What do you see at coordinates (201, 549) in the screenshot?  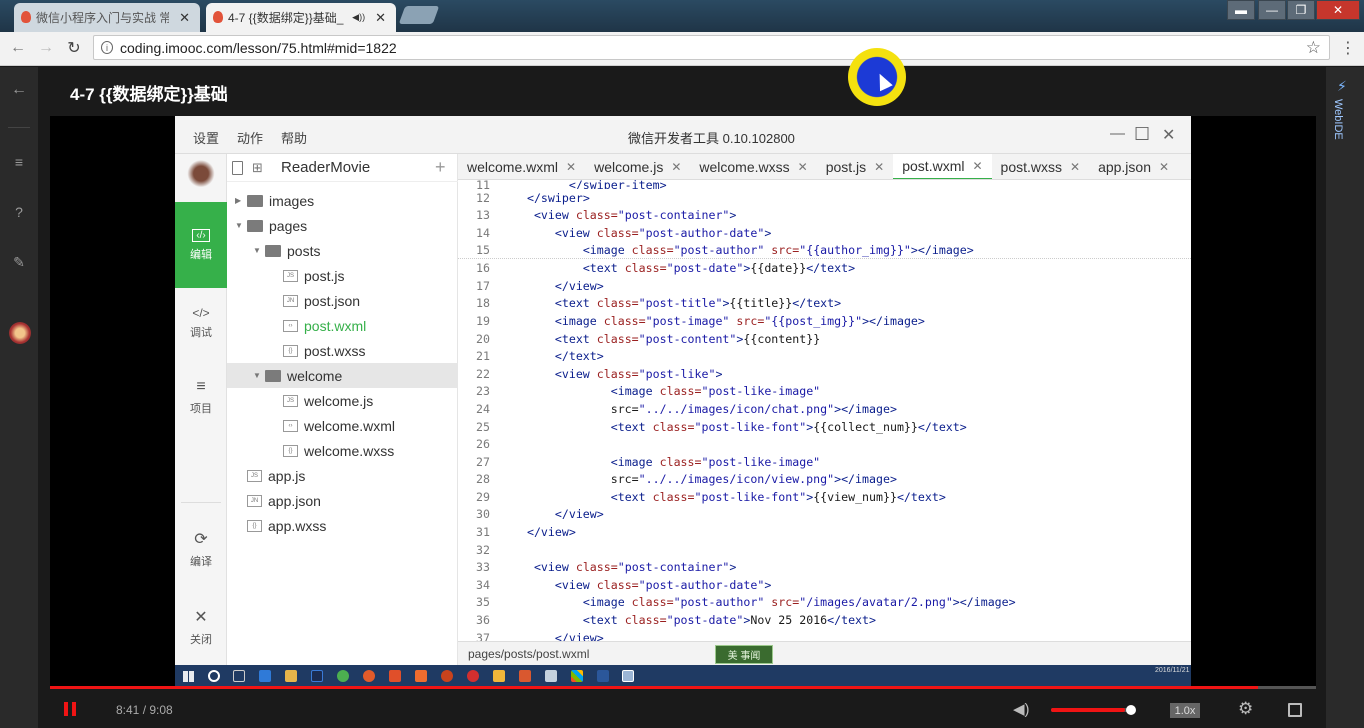 I see `sidebar-compile-button: ⟳ 编译` at bounding box center [201, 549].